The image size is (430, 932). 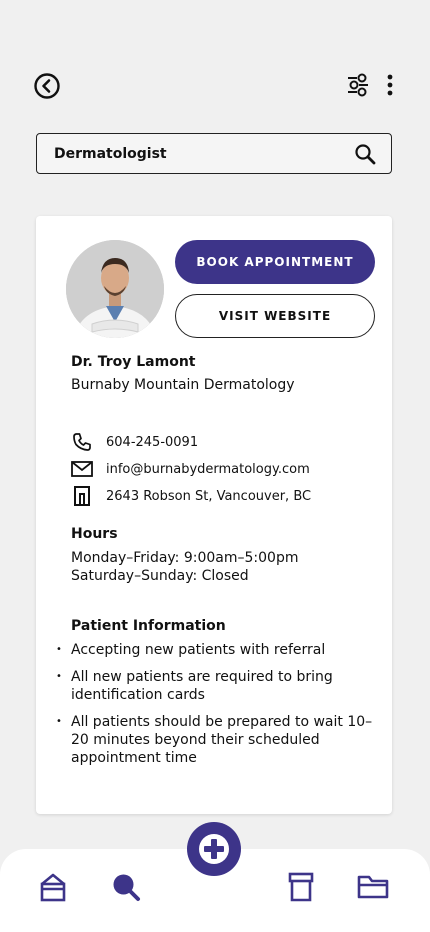 What do you see at coordinates (160, 576) in the screenshot?
I see `hours-weekend: Saturday–Sunday: Closed` at bounding box center [160, 576].